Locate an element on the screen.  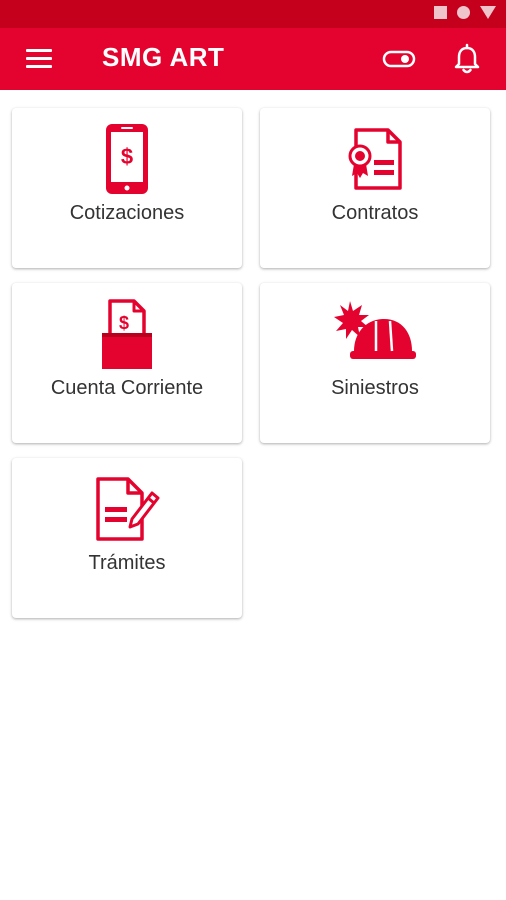
tile-label: Trámites is located at coordinates (127, 563).